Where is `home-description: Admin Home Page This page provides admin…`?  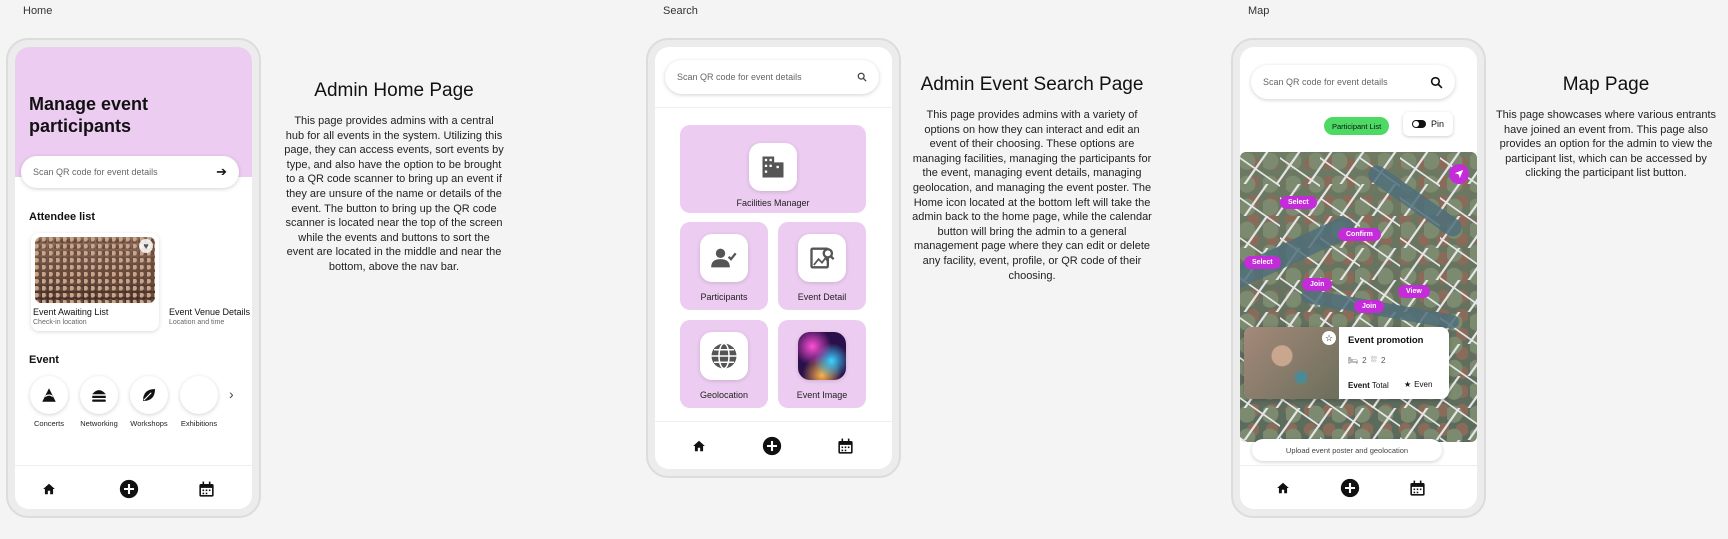 home-description: Admin Home Page This page provides admin… is located at coordinates (394, 177).